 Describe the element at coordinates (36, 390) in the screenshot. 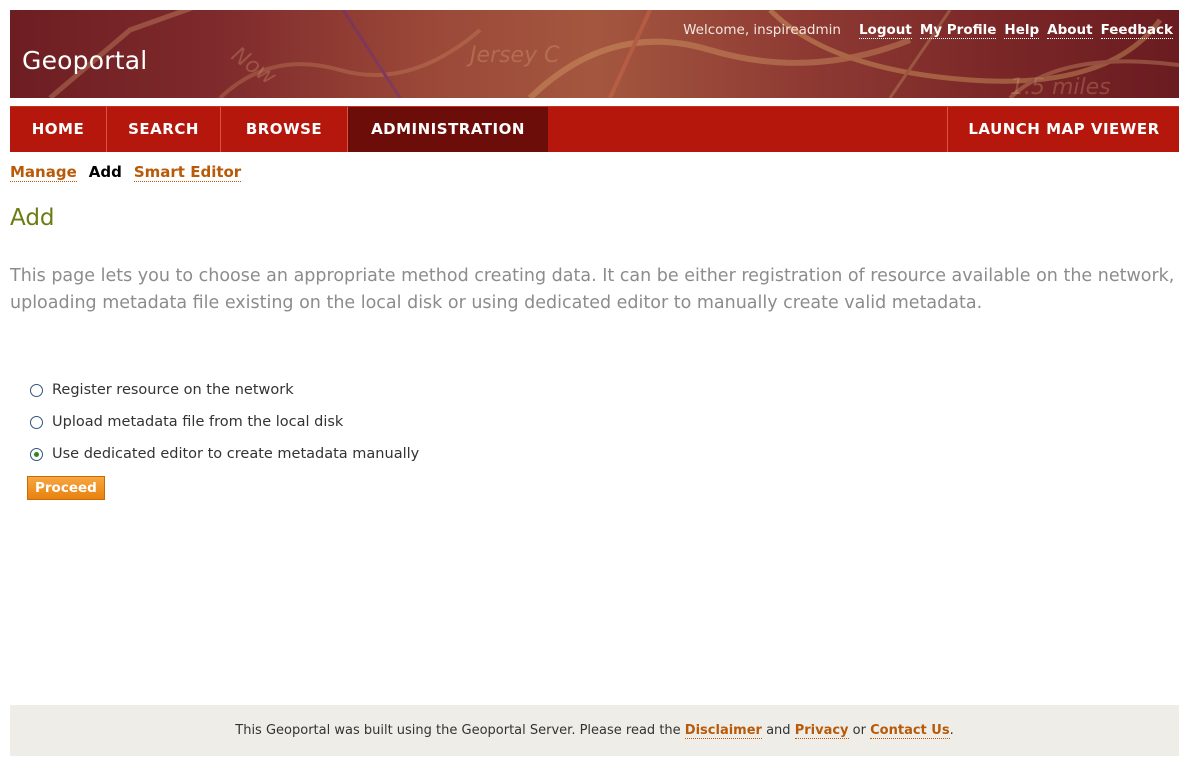

I see `radio-register-resource` at that location.